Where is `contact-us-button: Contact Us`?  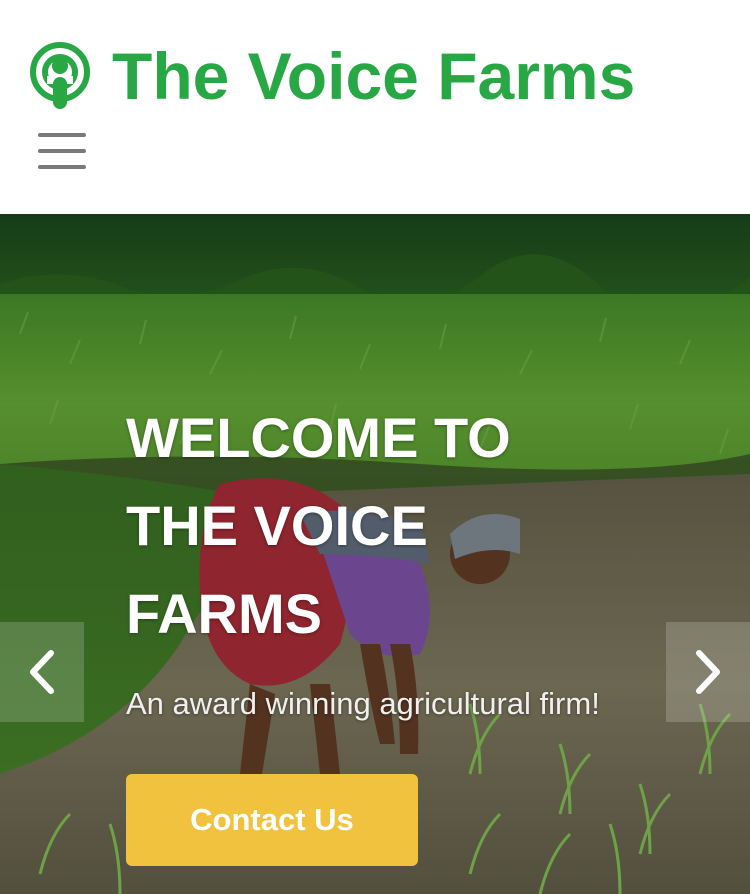 contact-us-button: Contact Us is located at coordinates (272, 820).